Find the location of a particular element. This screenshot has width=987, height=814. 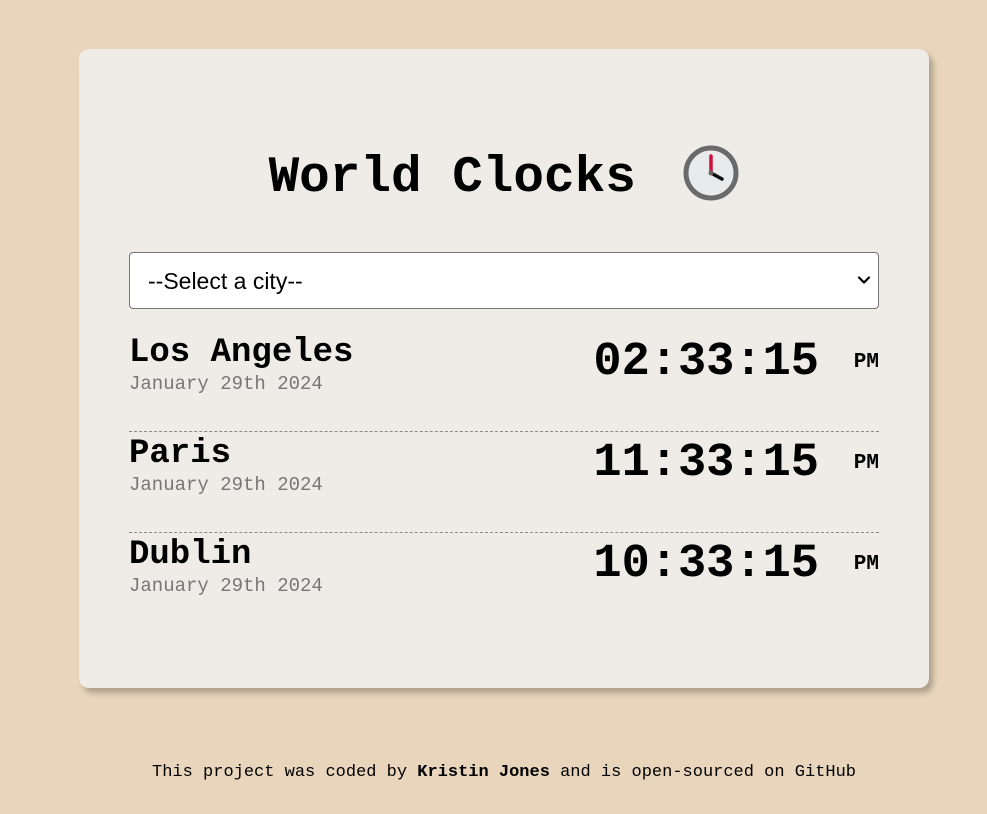

city-time: 11:33:15 is located at coordinates (706, 463).